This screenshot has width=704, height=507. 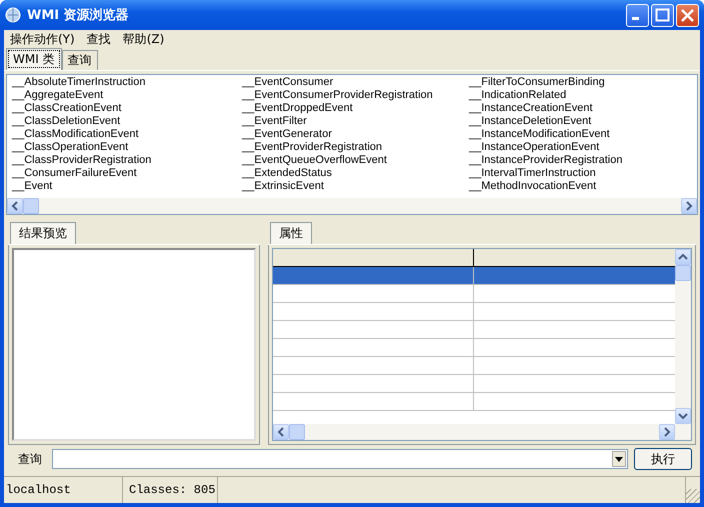 I want to click on execute-button: 执行, so click(x=663, y=459).